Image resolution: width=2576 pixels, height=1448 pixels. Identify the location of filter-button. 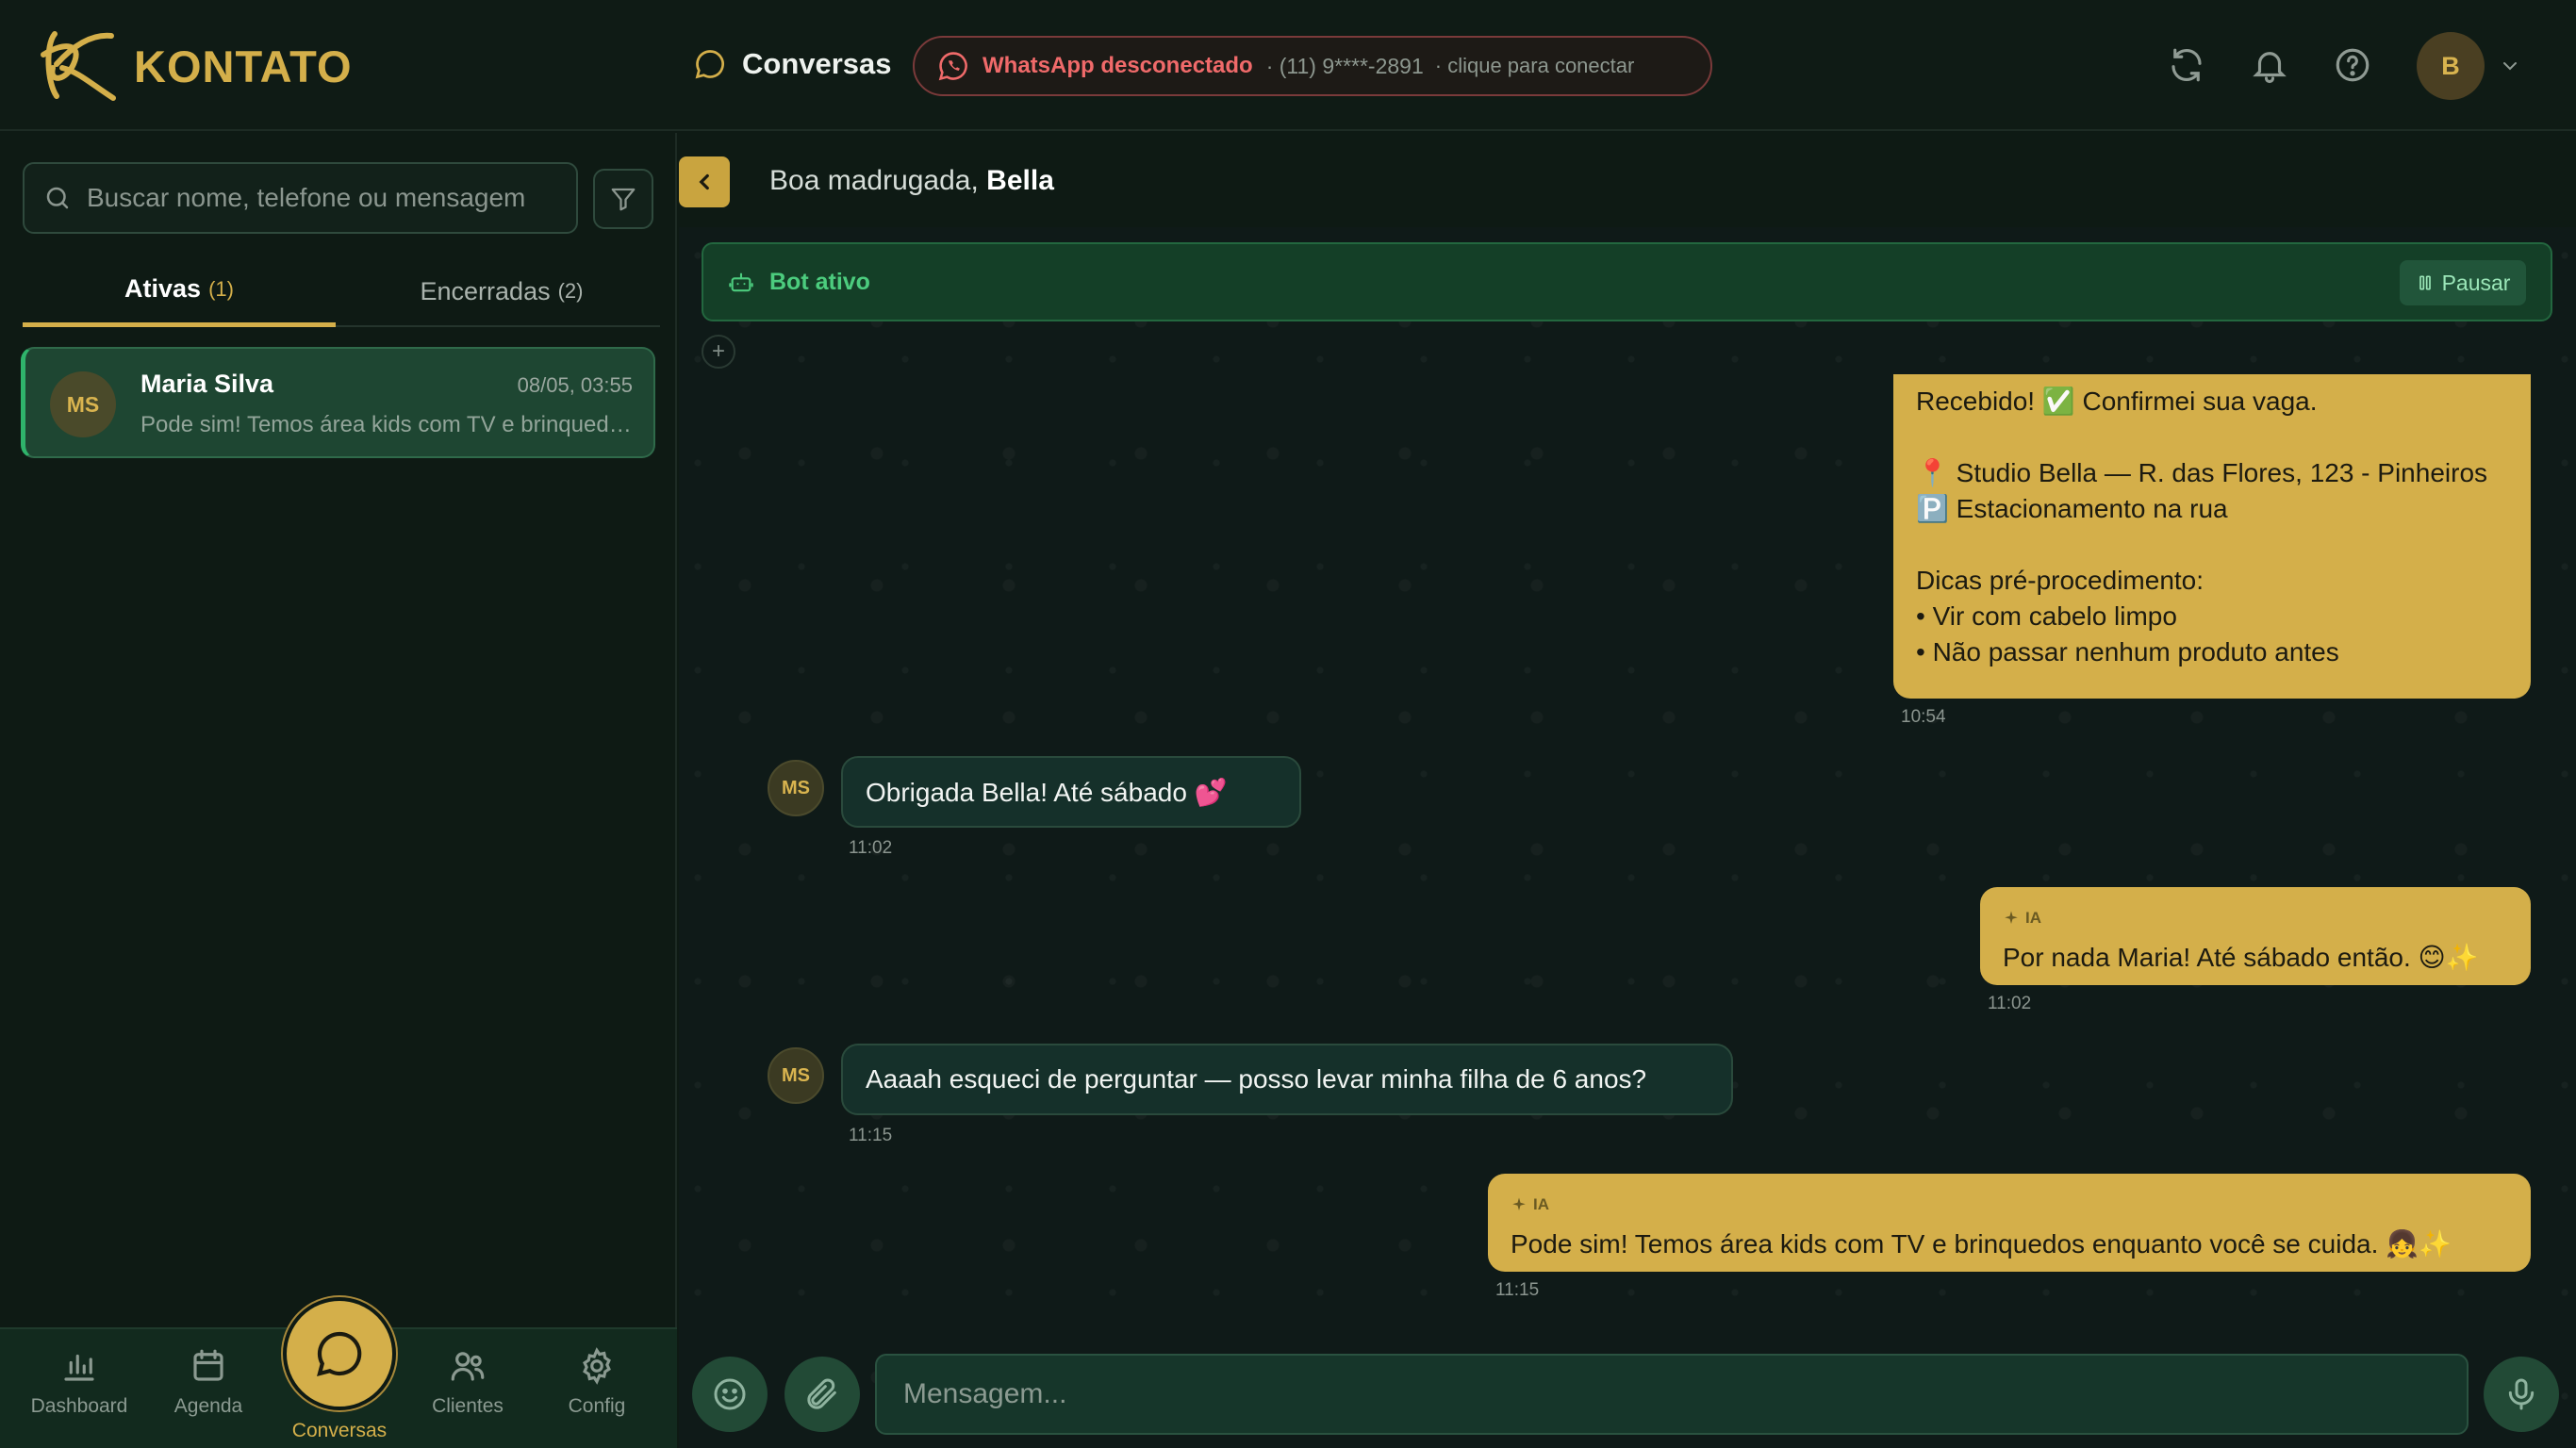
(623, 199).